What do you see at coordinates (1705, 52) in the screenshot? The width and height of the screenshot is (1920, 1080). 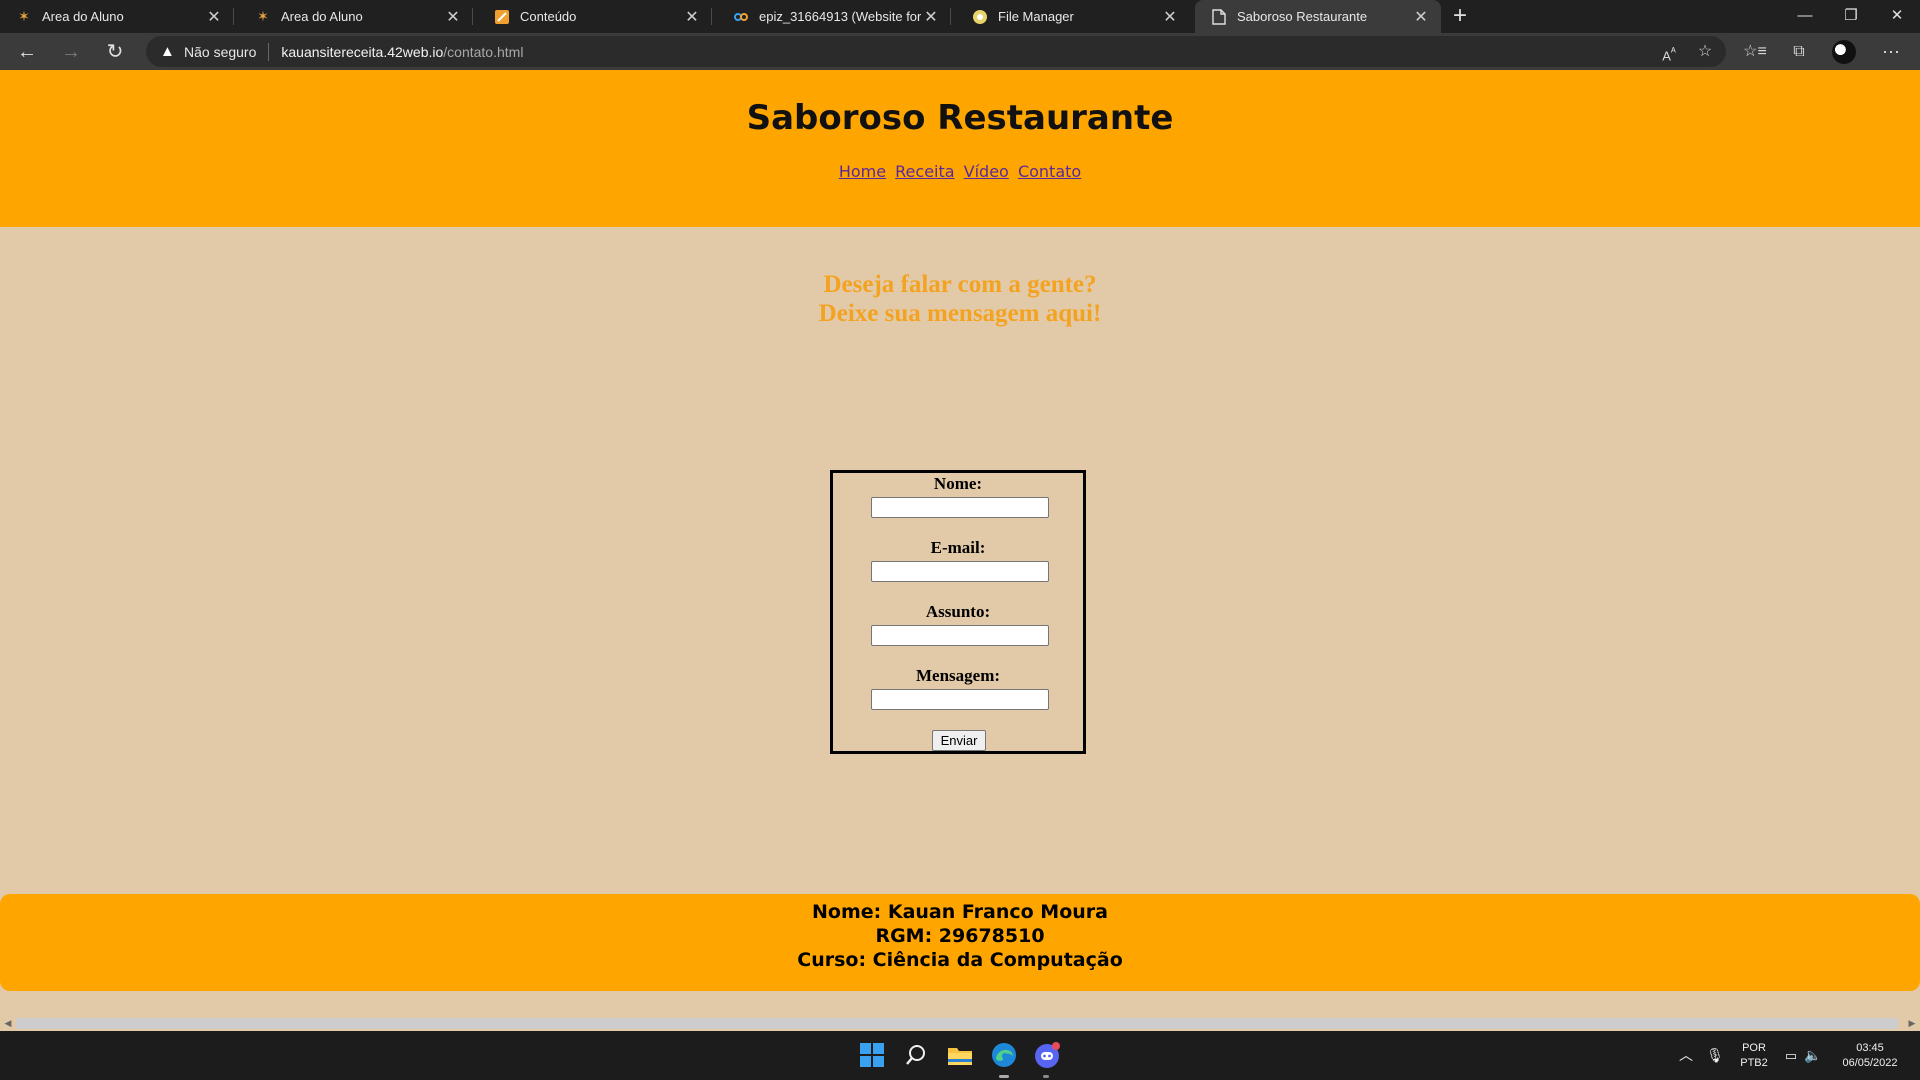 I see `add-favorite-icon: ☆` at bounding box center [1705, 52].